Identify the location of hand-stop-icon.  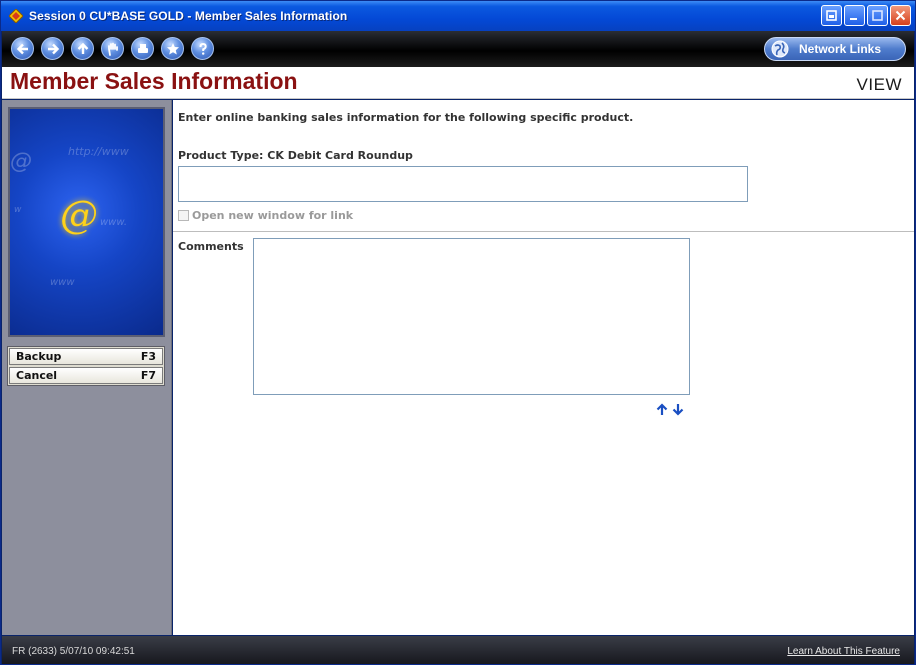
(112, 49).